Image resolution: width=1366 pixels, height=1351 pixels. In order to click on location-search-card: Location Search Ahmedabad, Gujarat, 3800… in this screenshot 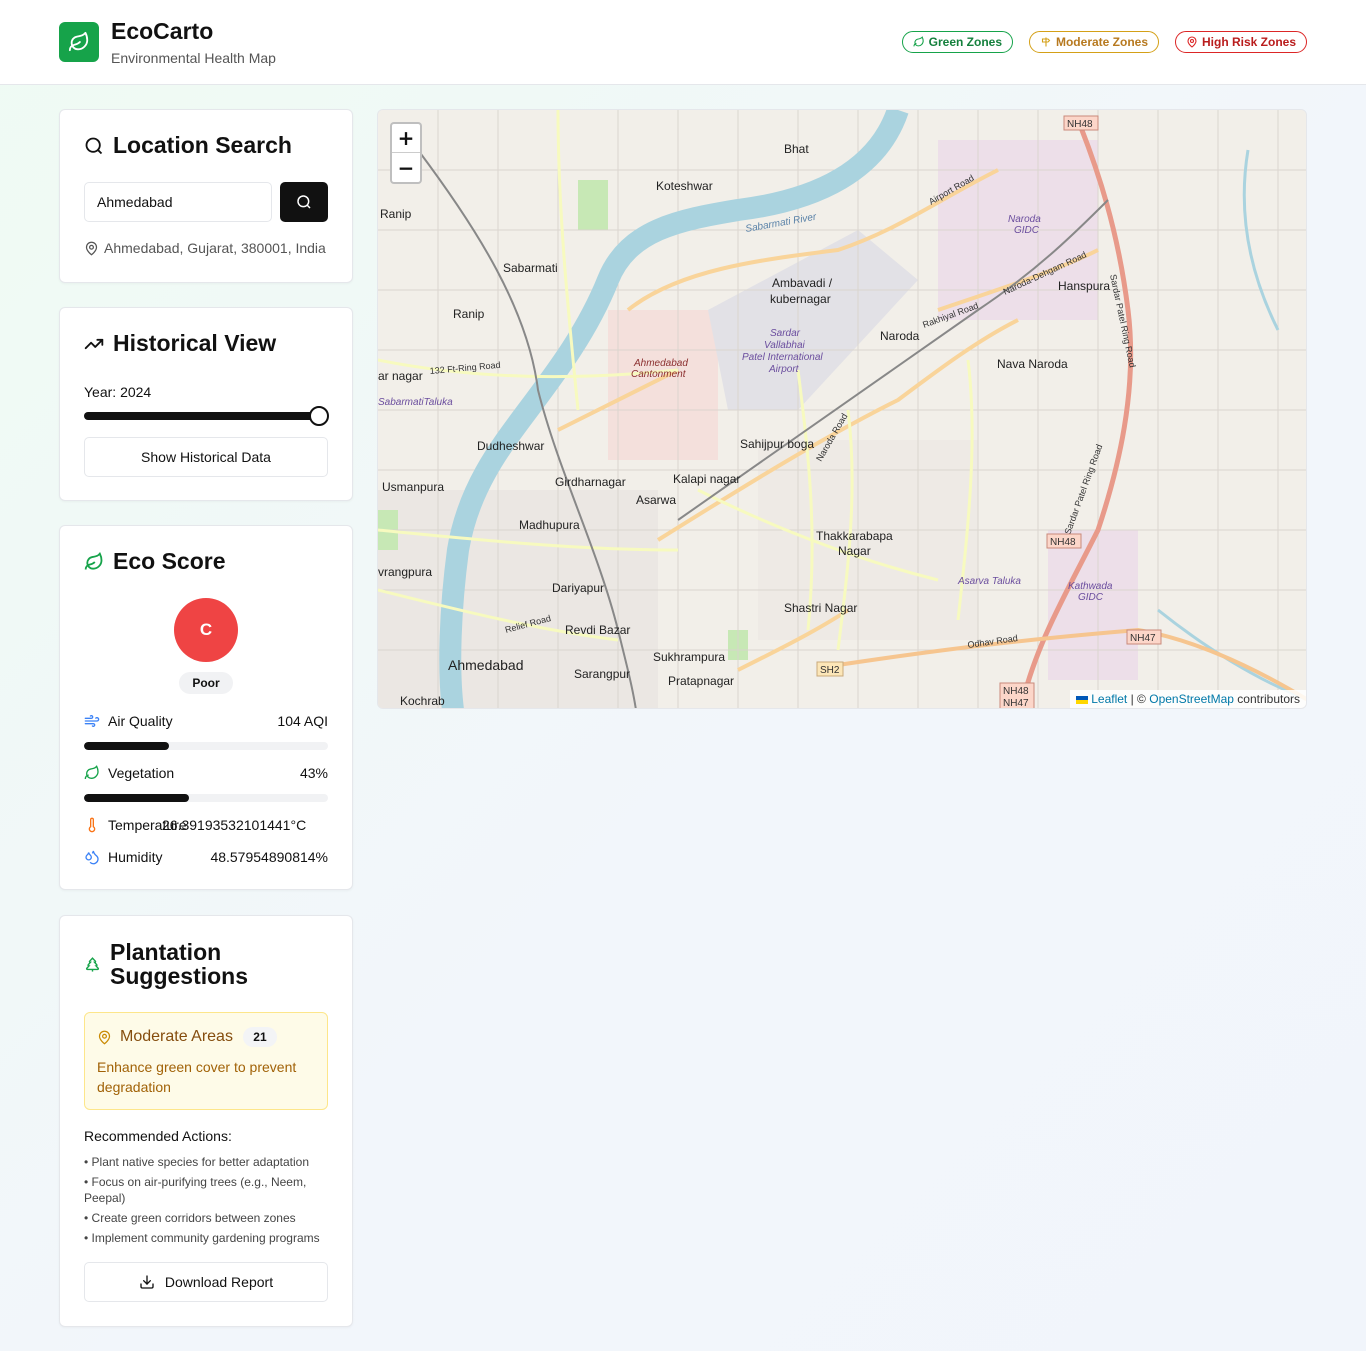, I will do `click(206, 196)`.